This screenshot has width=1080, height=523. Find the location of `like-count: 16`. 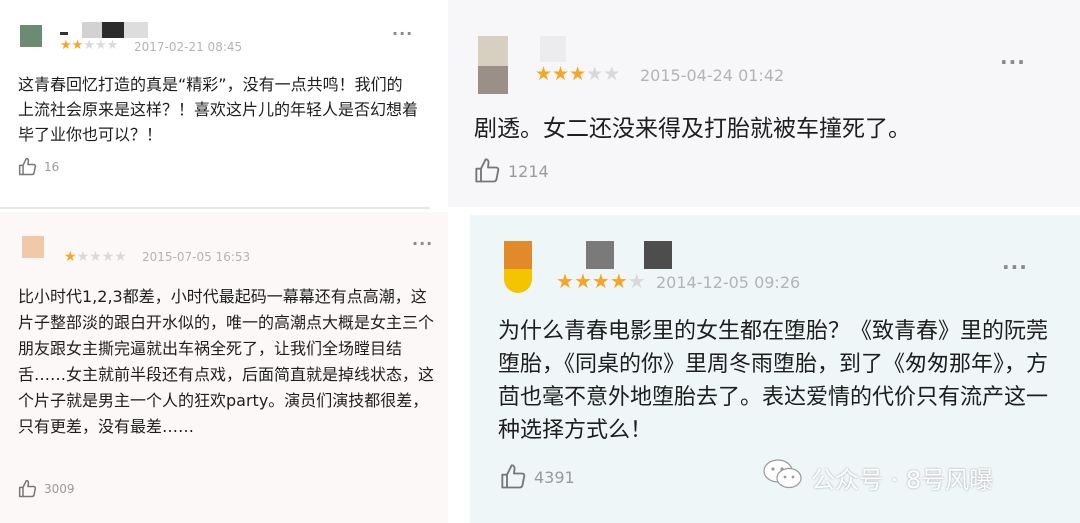

like-count: 16 is located at coordinates (52, 167).